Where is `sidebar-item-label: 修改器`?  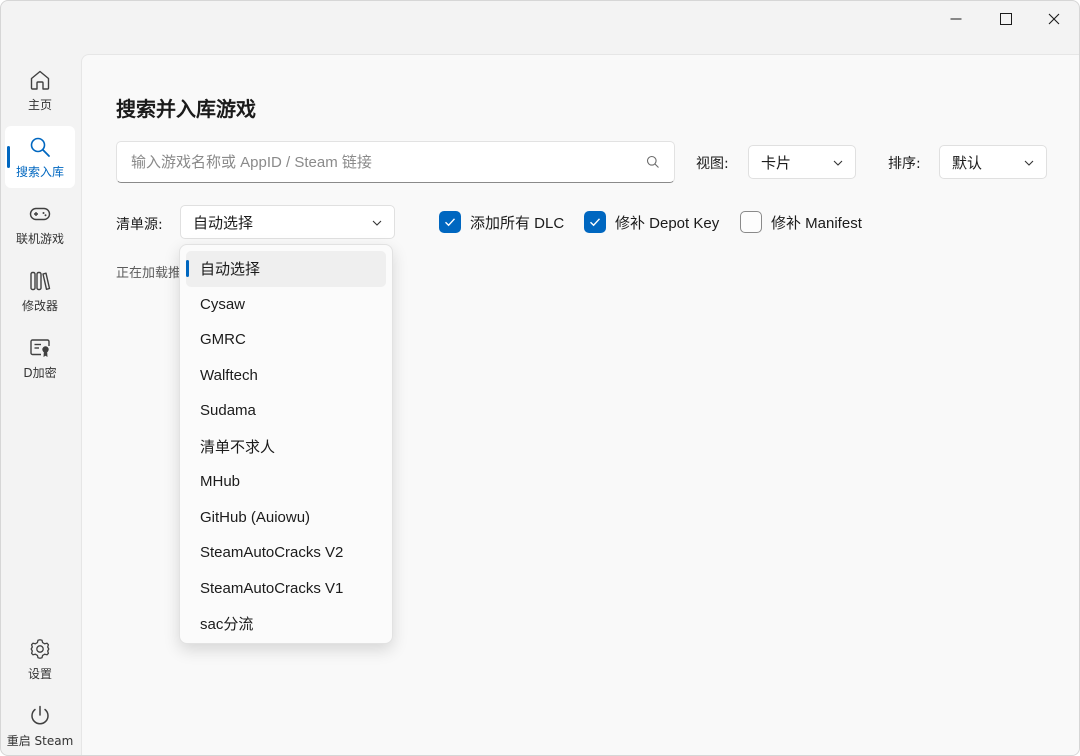
sidebar-item-label: 修改器 is located at coordinates (39, 305).